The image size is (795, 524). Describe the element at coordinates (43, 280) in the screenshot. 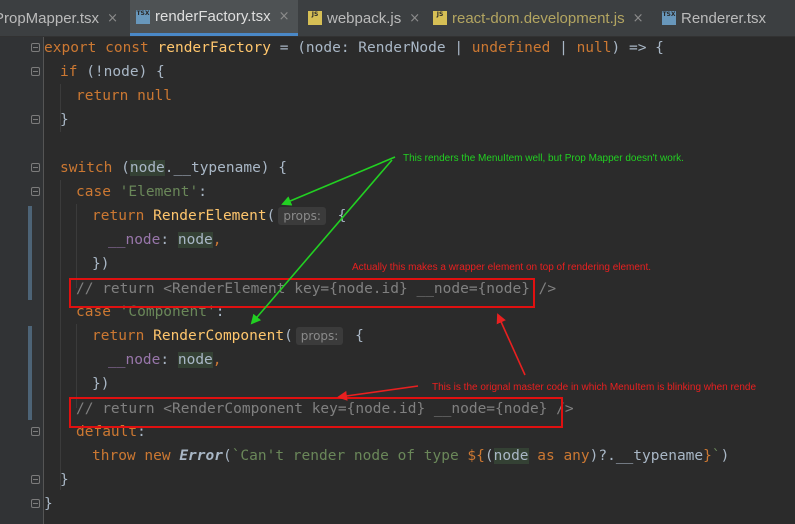

I see `gutter-divider` at that location.